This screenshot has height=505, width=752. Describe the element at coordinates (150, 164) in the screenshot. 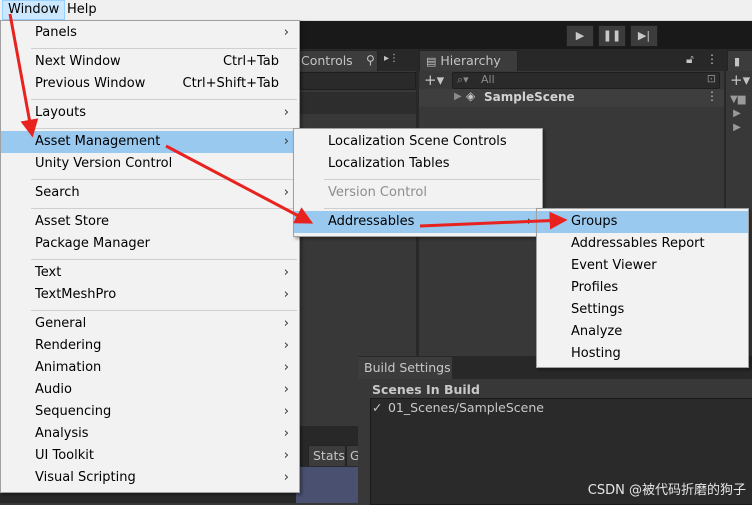

I see `menu-item-unity-version-control: Unity Version Control` at that location.